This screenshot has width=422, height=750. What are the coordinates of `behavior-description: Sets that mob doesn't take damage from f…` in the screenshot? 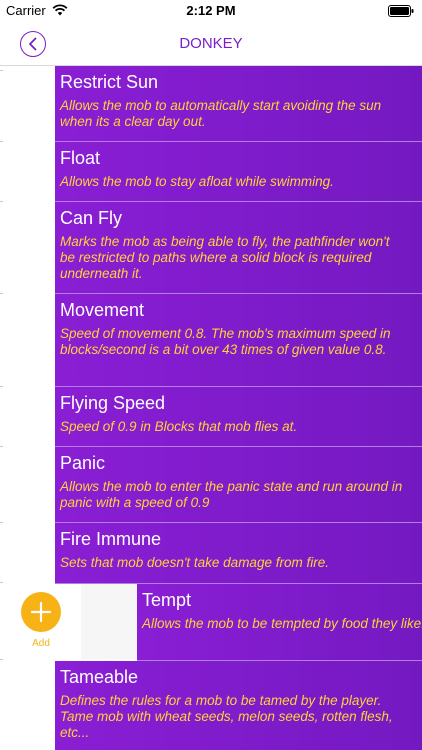 It's located at (194, 562).